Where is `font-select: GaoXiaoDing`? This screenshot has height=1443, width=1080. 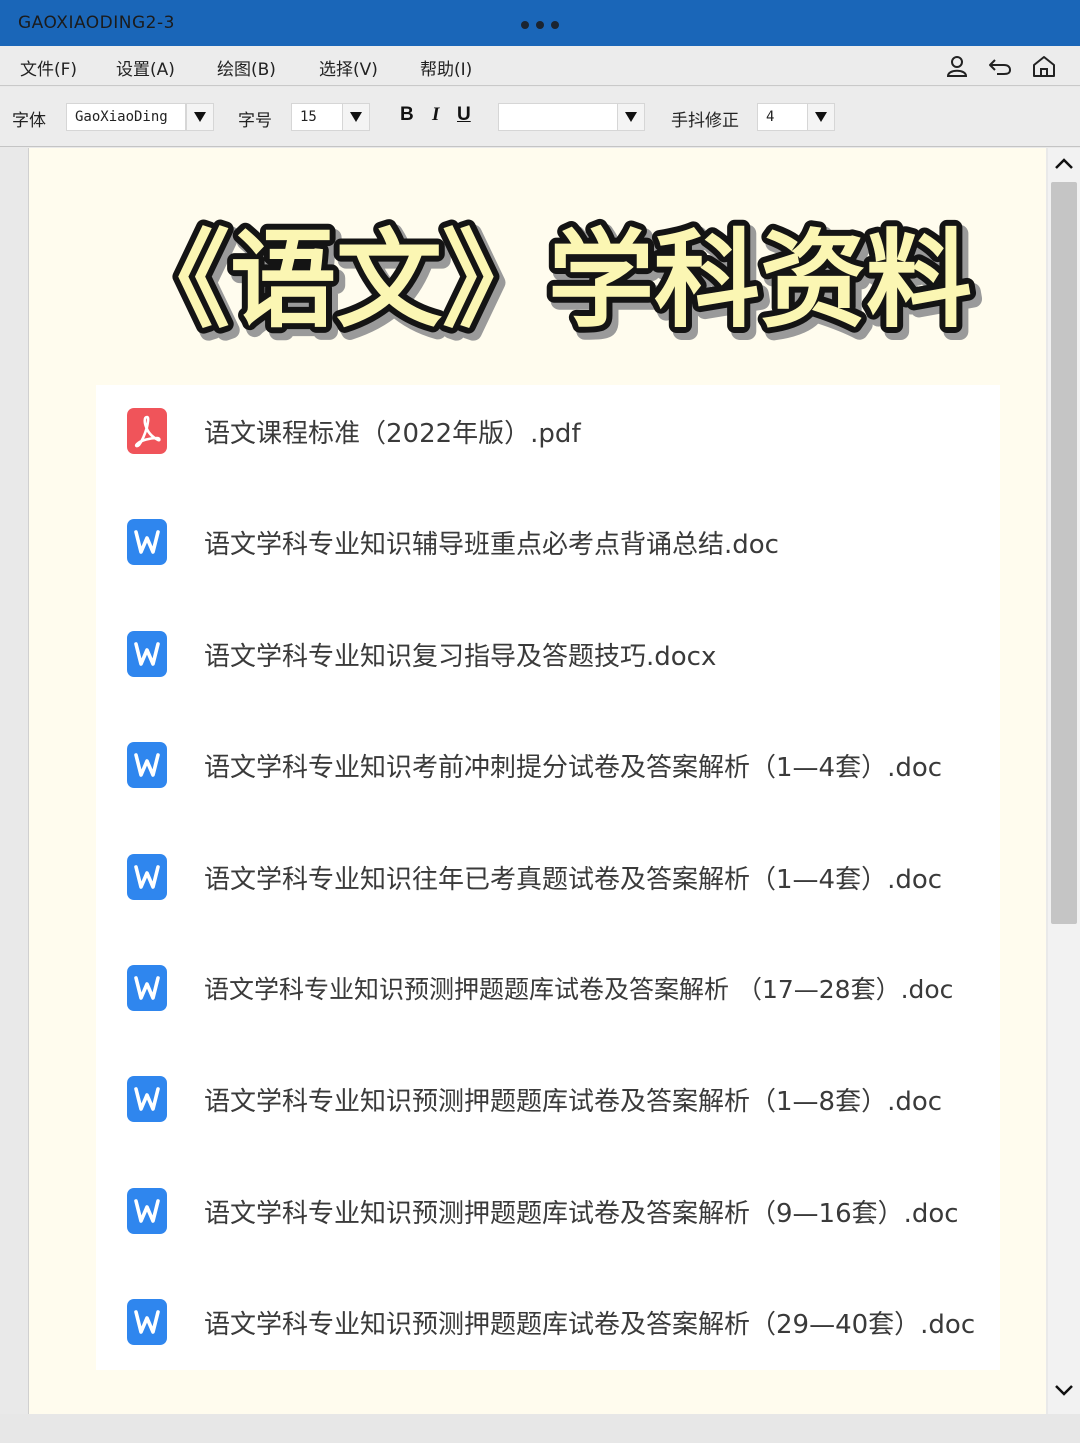 font-select: GaoXiaoDing is located at coordinates (126, 117).